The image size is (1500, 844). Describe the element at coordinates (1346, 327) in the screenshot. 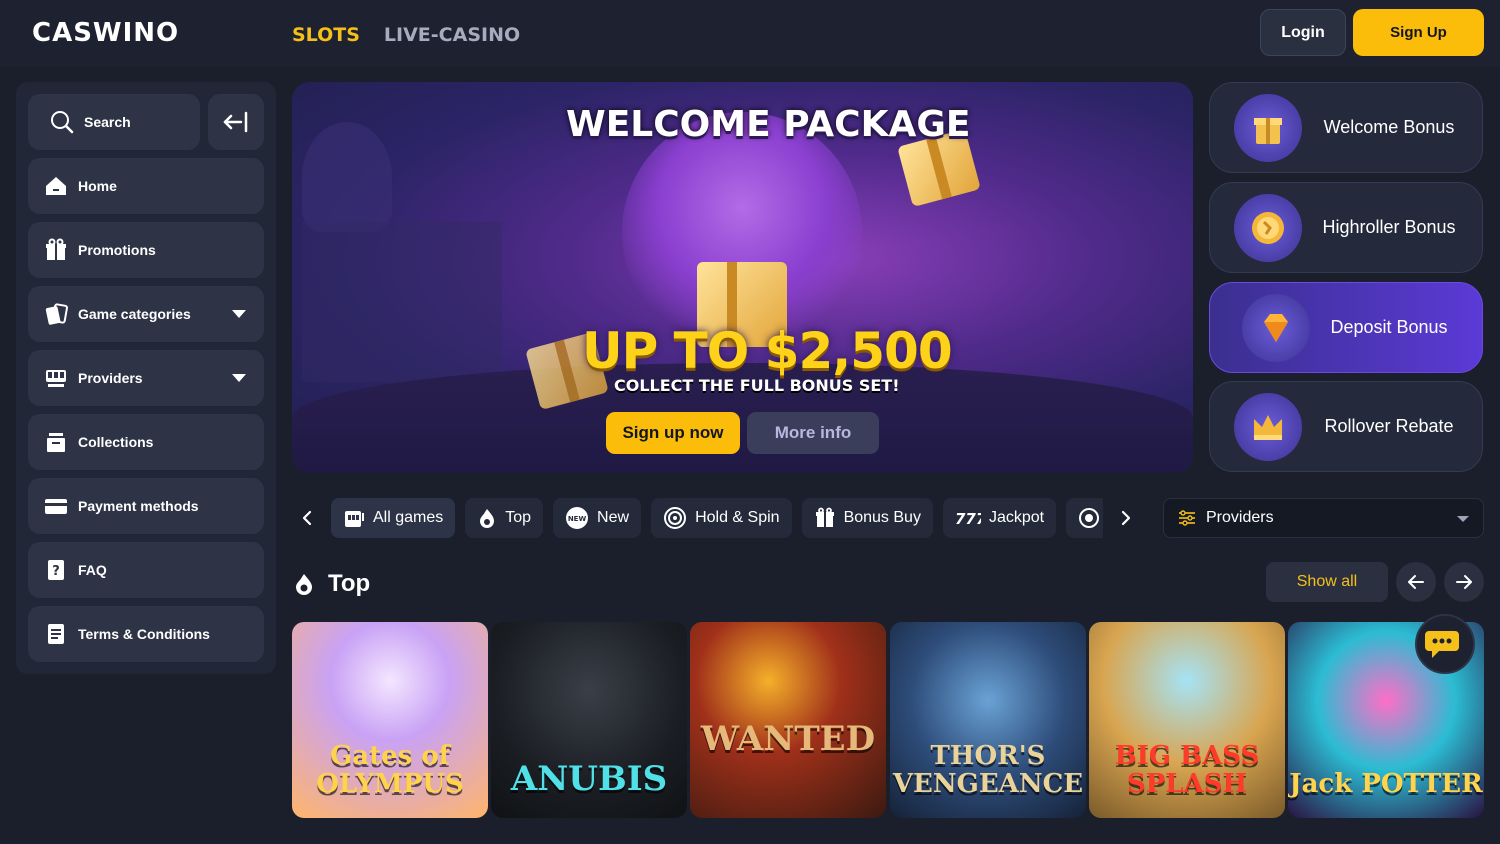

I see `bonus-card-deposit: Deposit Bonus` at that location.